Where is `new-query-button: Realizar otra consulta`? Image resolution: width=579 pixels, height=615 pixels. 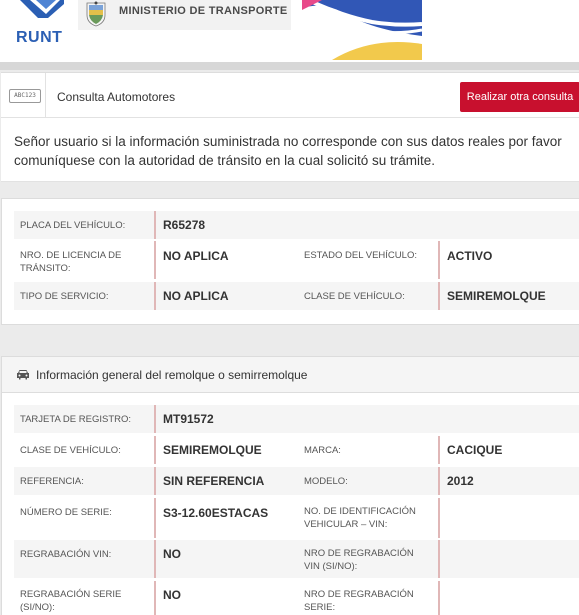
new-query-button: Realizar otra consulta is located at coordinates (519, 97).